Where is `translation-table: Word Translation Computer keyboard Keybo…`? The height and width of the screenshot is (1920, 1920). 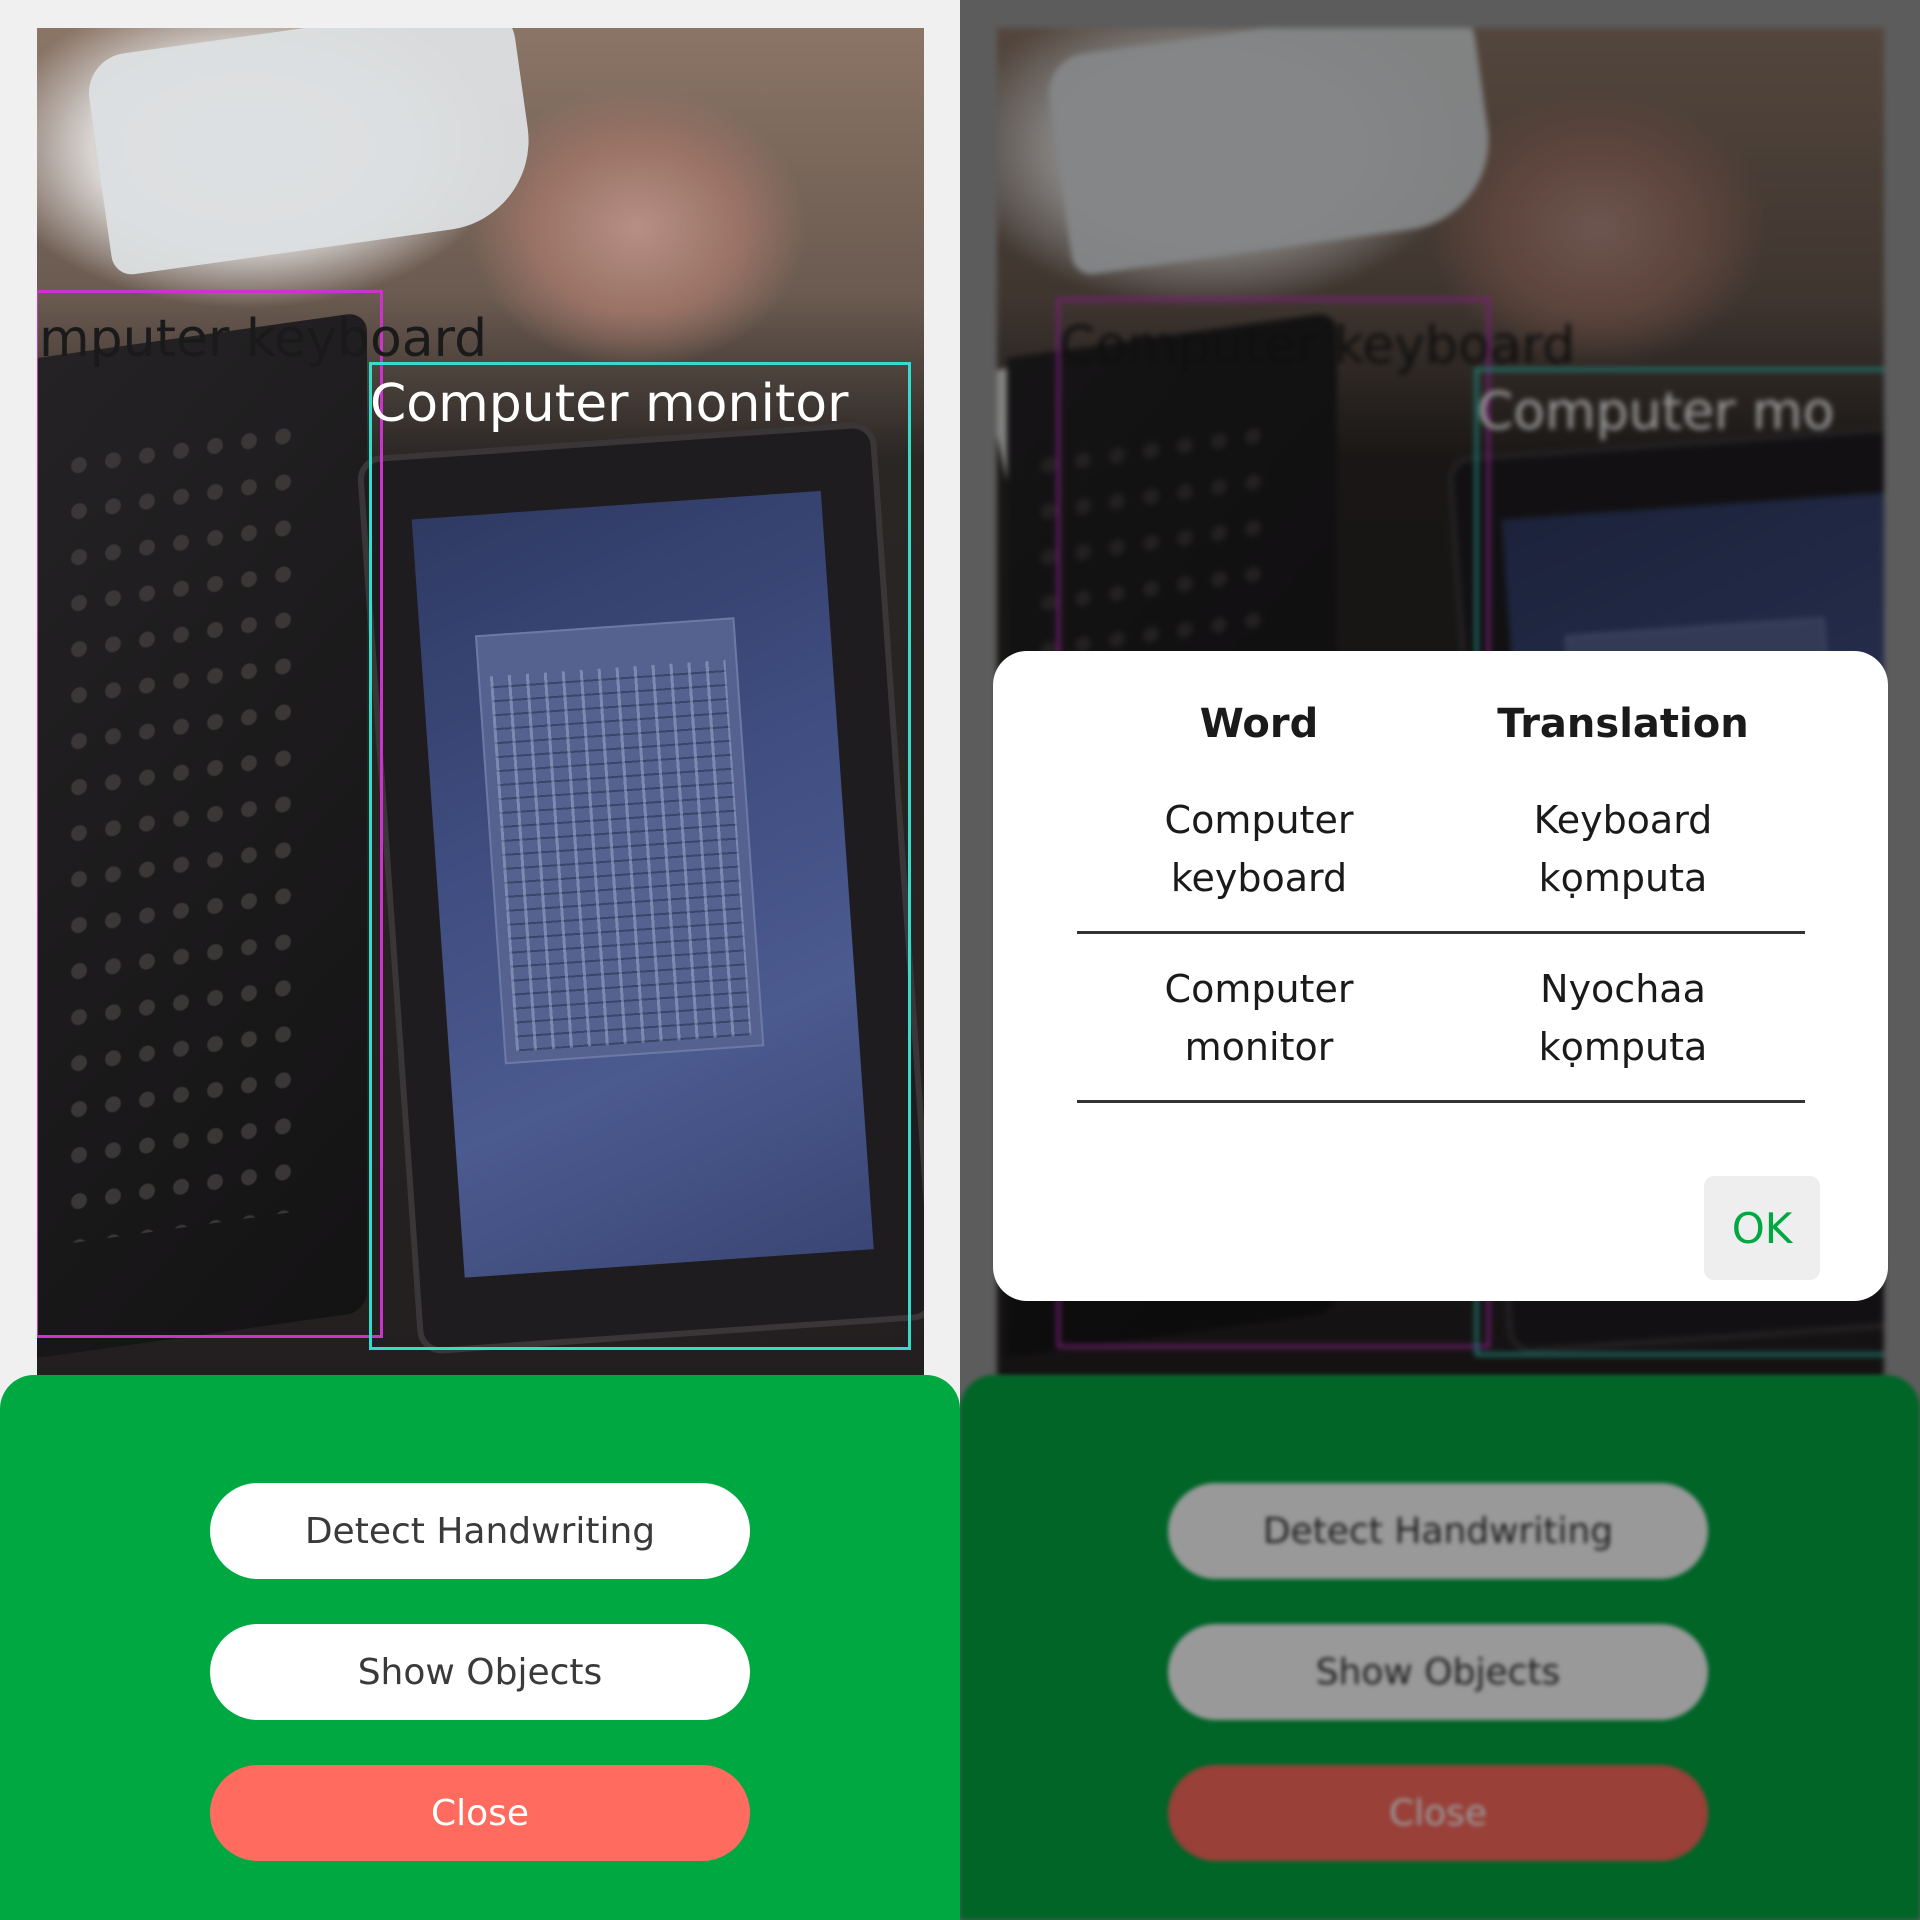 translation-table: Word Translation Computer keyboard Keybo… is located at coordinates (1441, 897).